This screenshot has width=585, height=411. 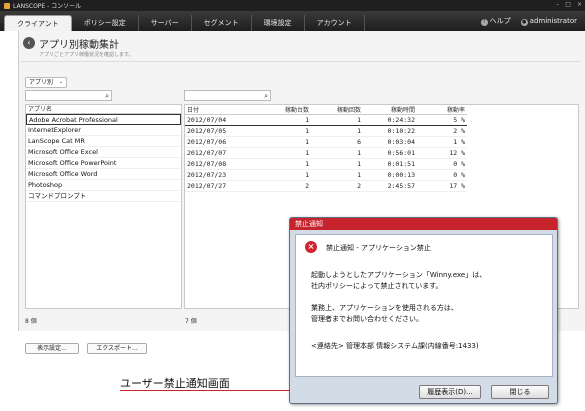 I want to click on dialog-heading: 禁止通知 - アプリケーション禁止, so click(x=378, y=248).